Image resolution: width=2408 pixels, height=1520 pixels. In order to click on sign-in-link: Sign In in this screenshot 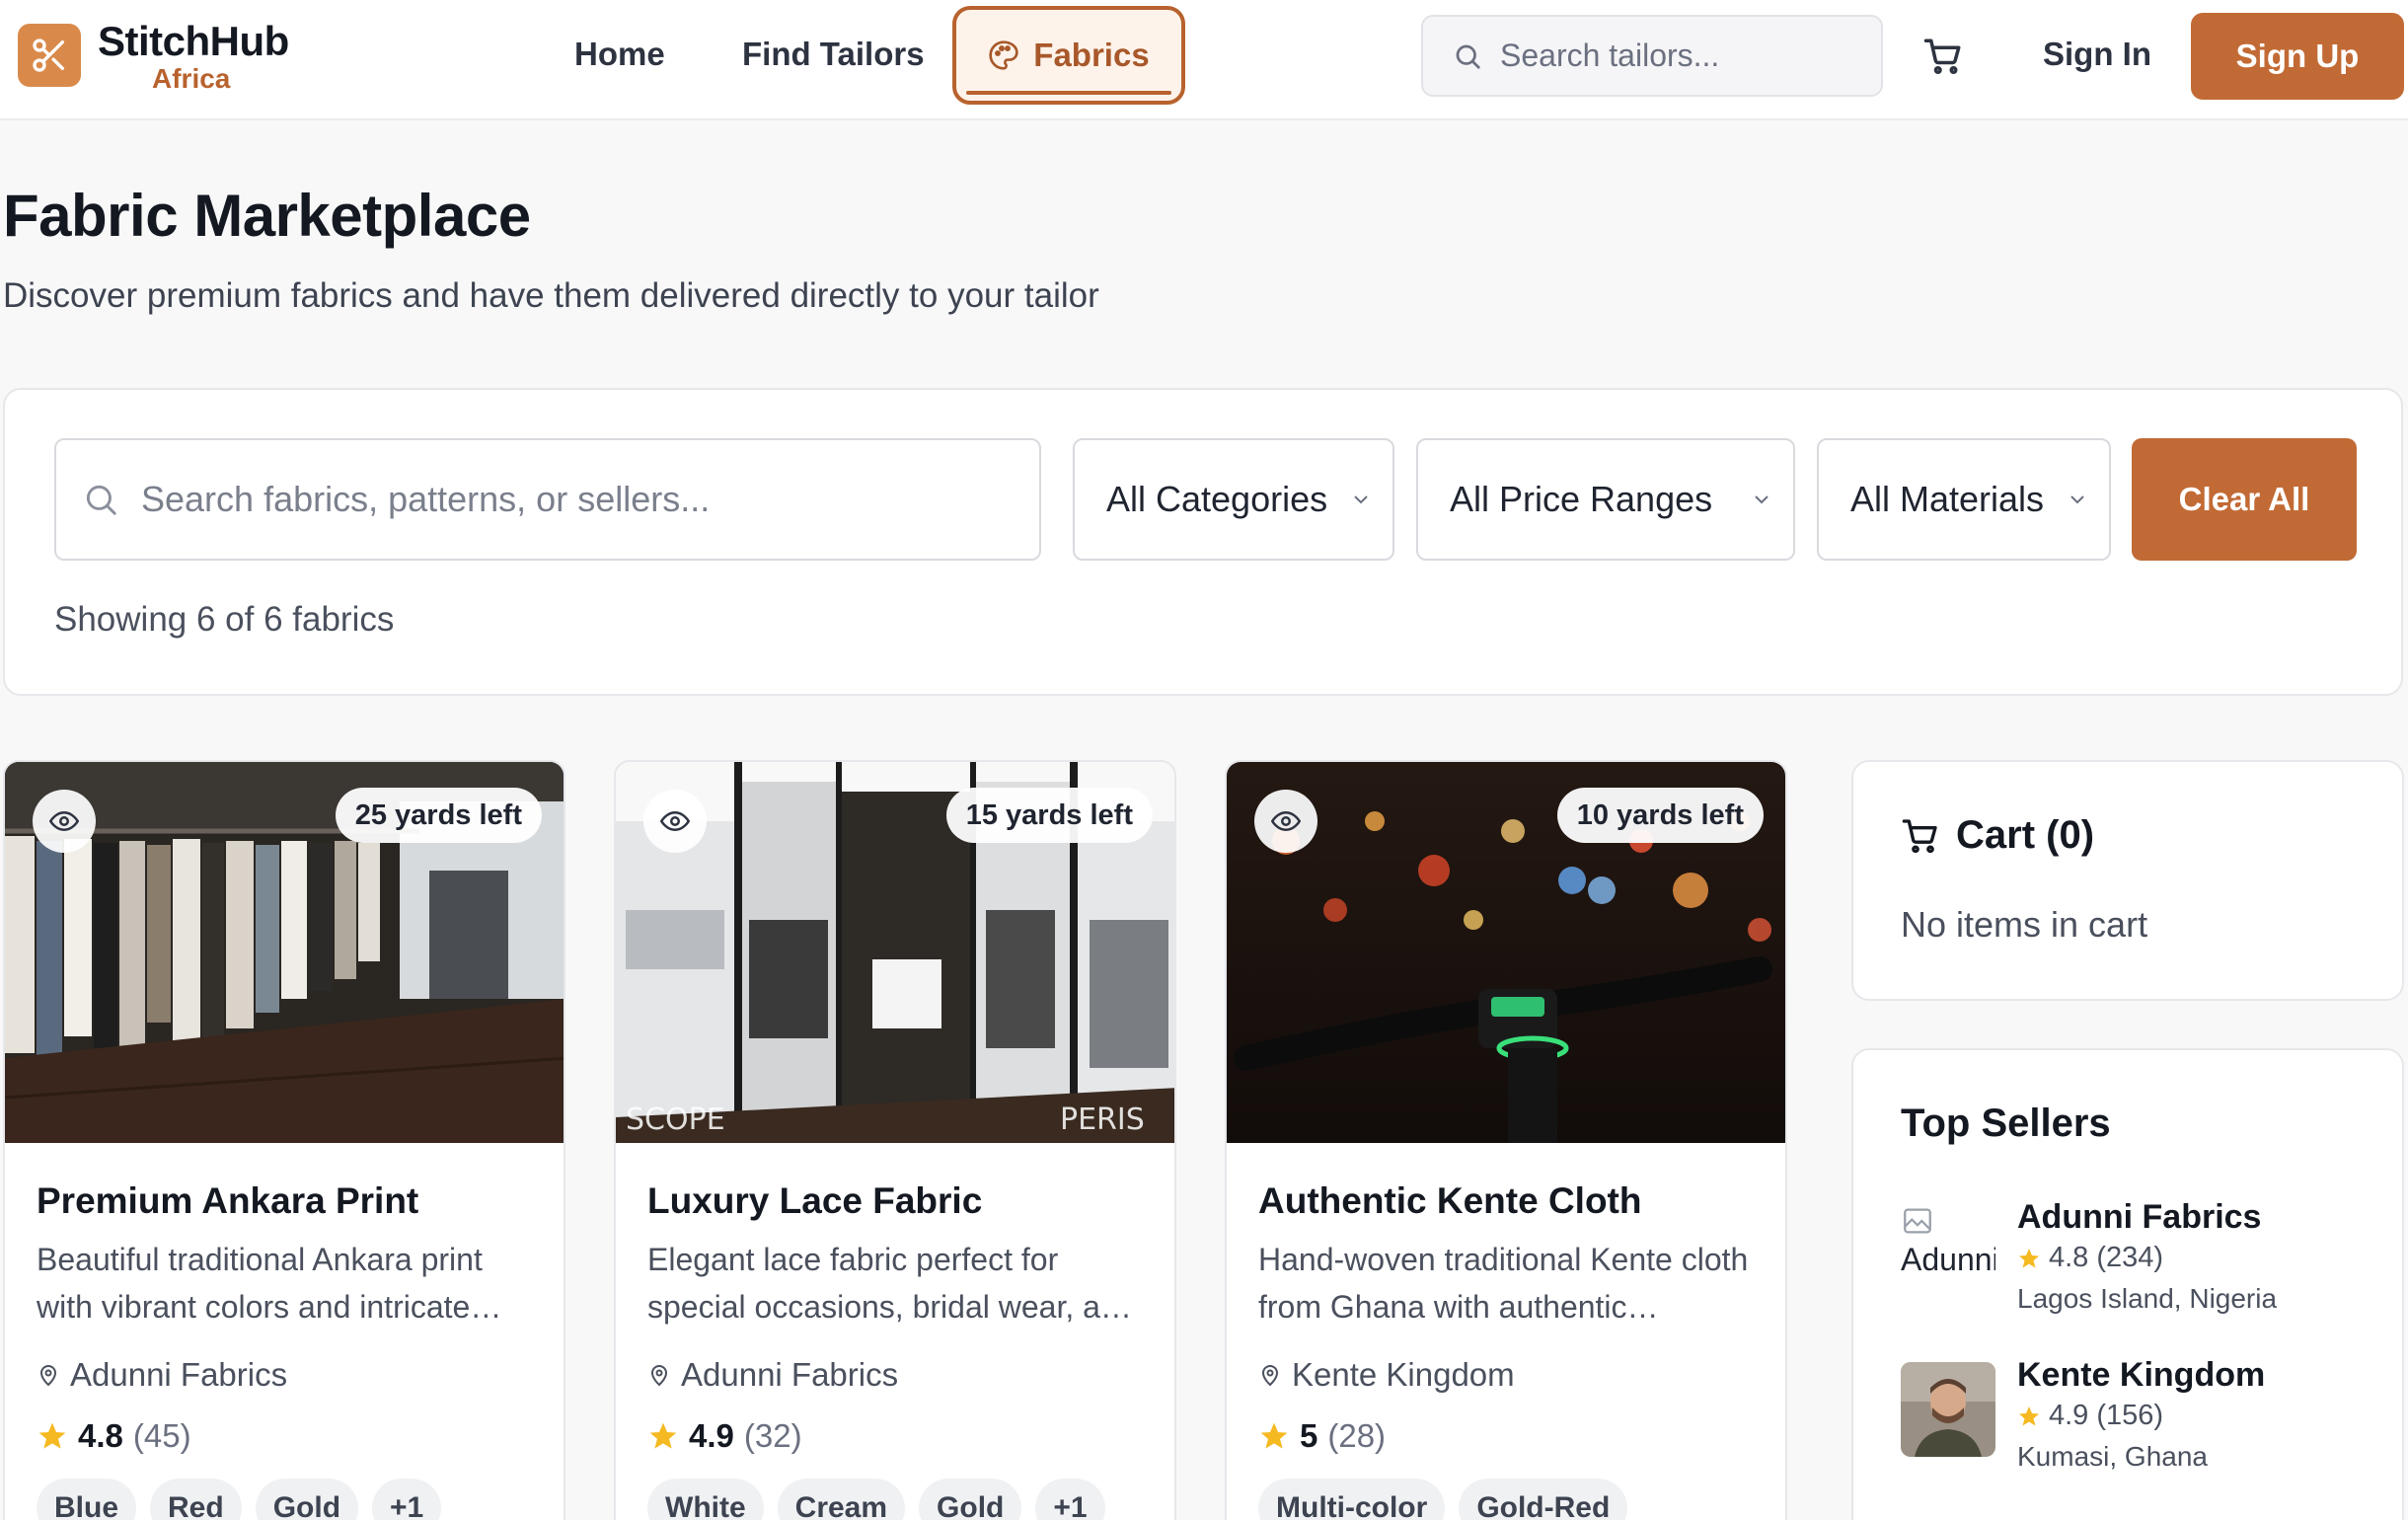, I will do `click(2097, 54)`.